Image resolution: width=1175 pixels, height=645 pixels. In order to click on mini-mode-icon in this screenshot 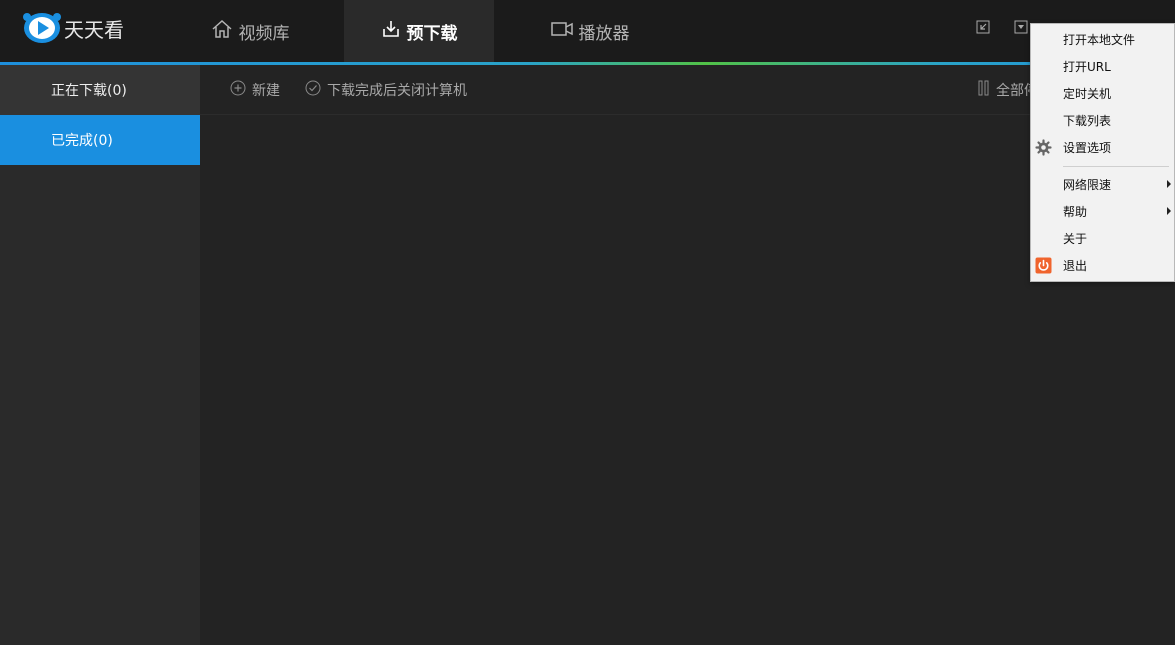, I will do `click(983, 29)`.